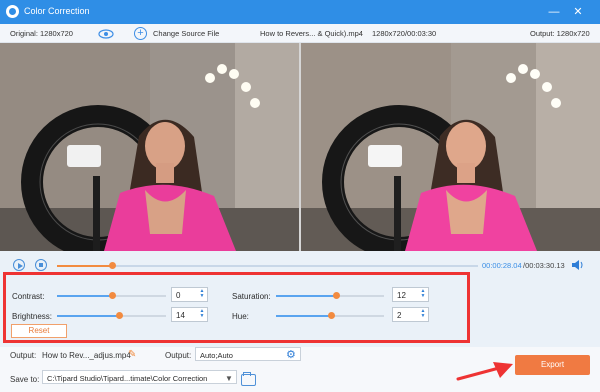 The height and width of the screenshot is (392, 600). I want to click on window-title: Color Correction, so click(57, 11).